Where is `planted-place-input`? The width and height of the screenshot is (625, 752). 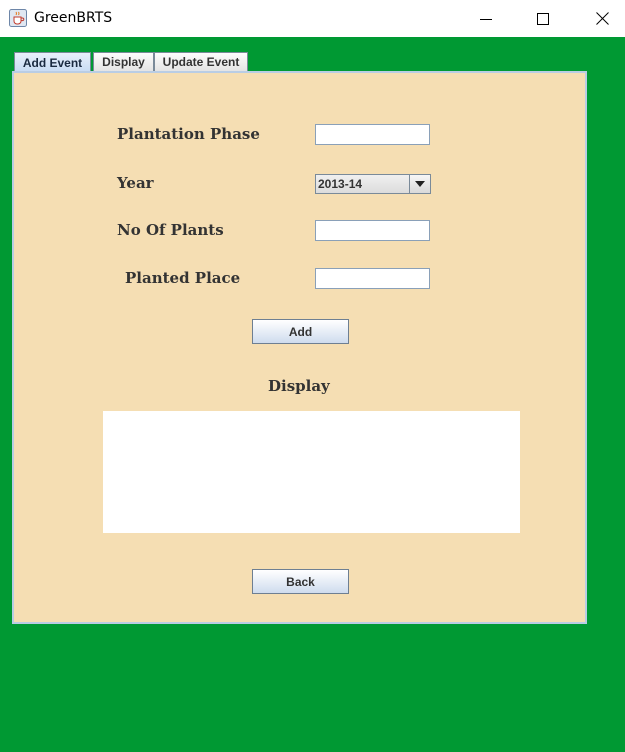
planted-place-input is located at coordinates (372, 278).